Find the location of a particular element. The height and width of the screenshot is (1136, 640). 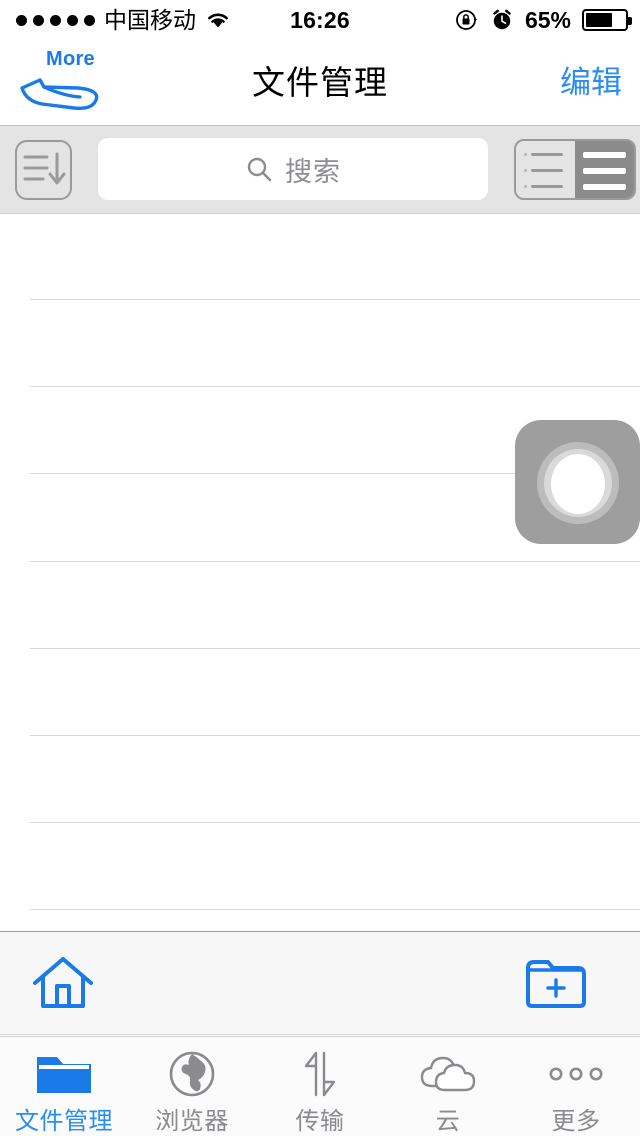

new-folder-button is located at coordinates (556, 983).